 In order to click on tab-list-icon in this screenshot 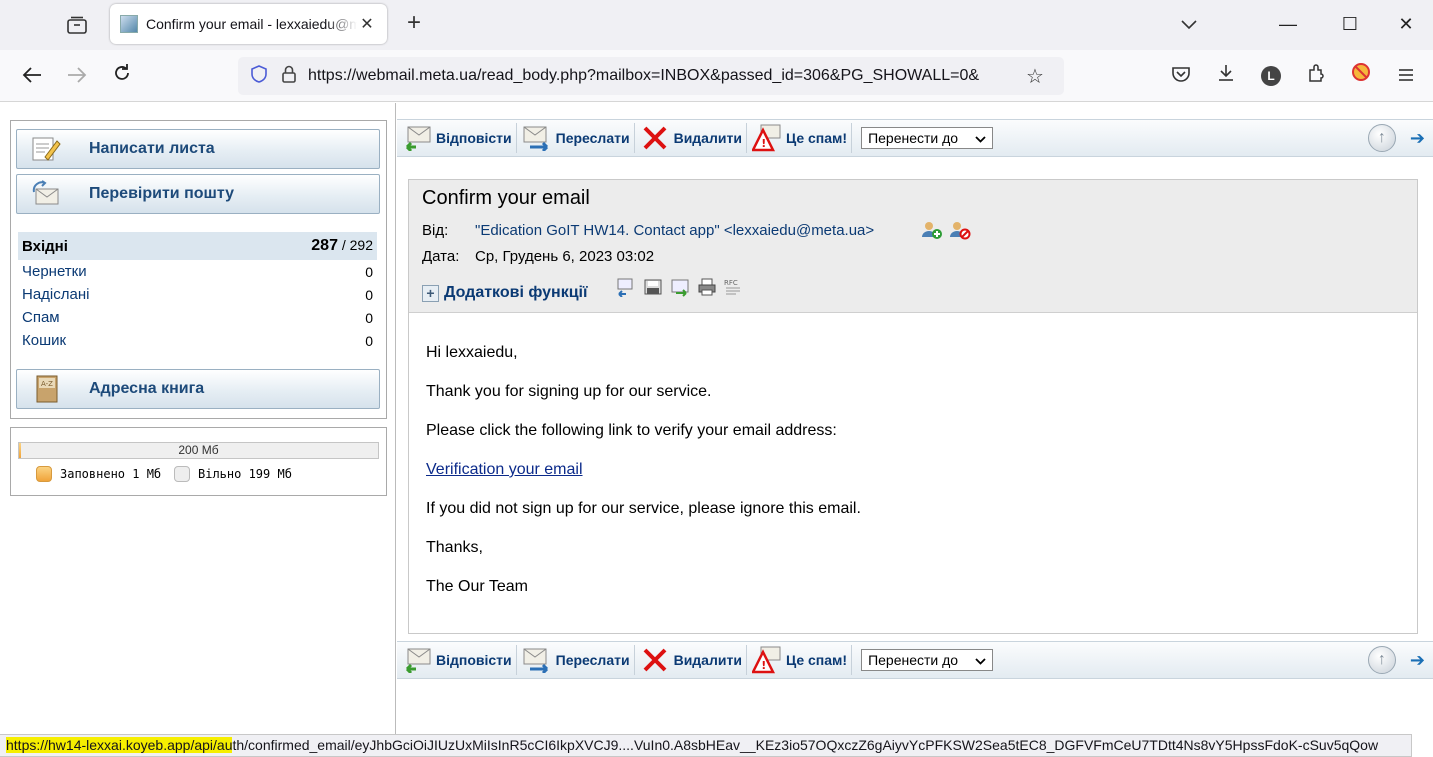, I will do `click(77, 25)`.